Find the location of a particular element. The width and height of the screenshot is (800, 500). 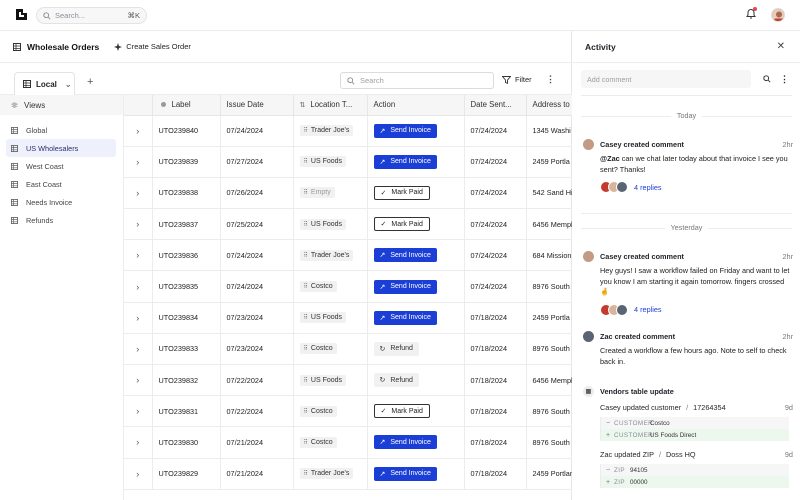

replies-link: 4 replies is located at coordinates (696, 187).